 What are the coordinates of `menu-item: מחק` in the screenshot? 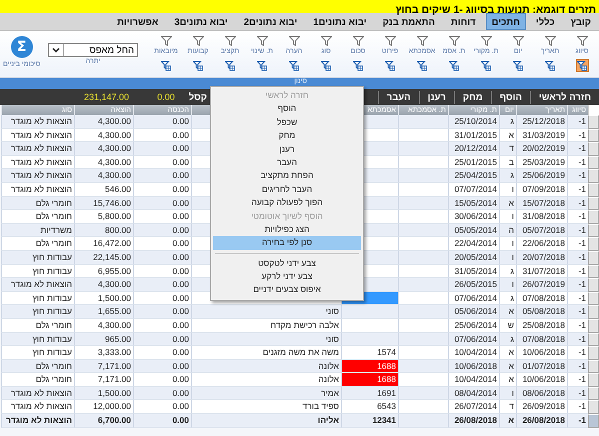 It's located at (287, 136).